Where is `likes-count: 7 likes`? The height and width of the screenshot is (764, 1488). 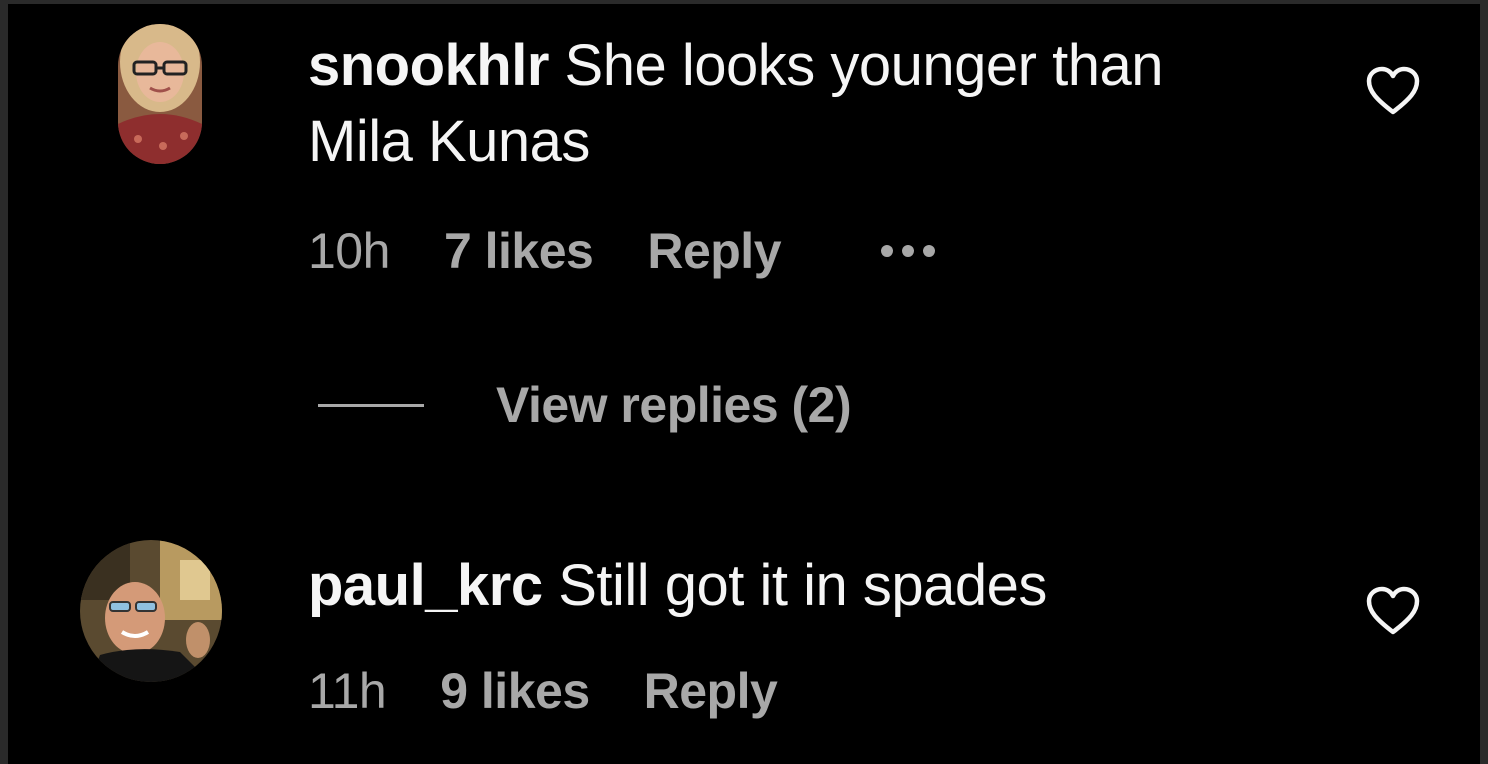 likes-count: 7 likes is located at coordinates (519, 251).